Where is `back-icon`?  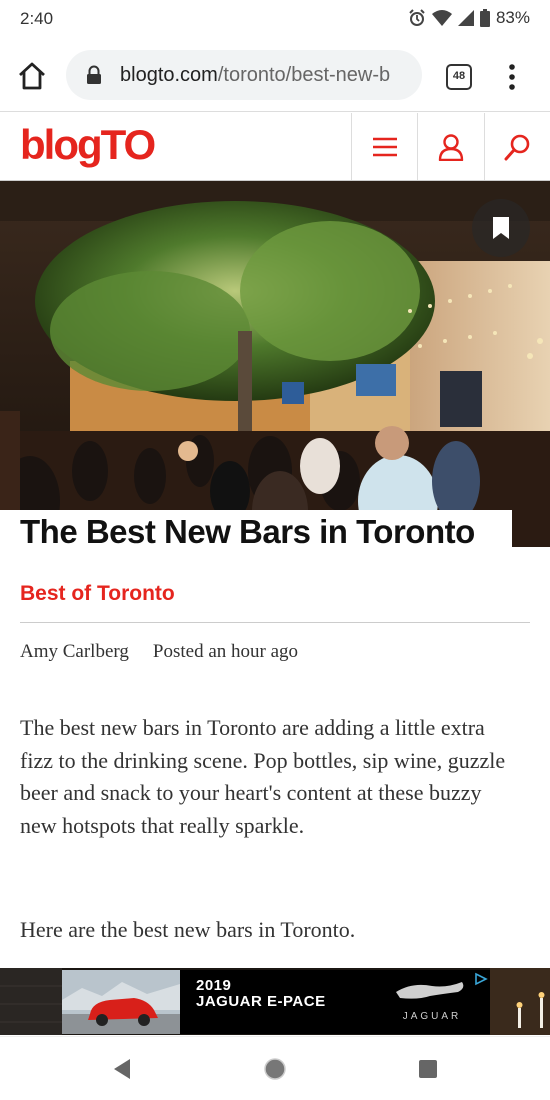
back-icon is located at coordinates (122, 1069).